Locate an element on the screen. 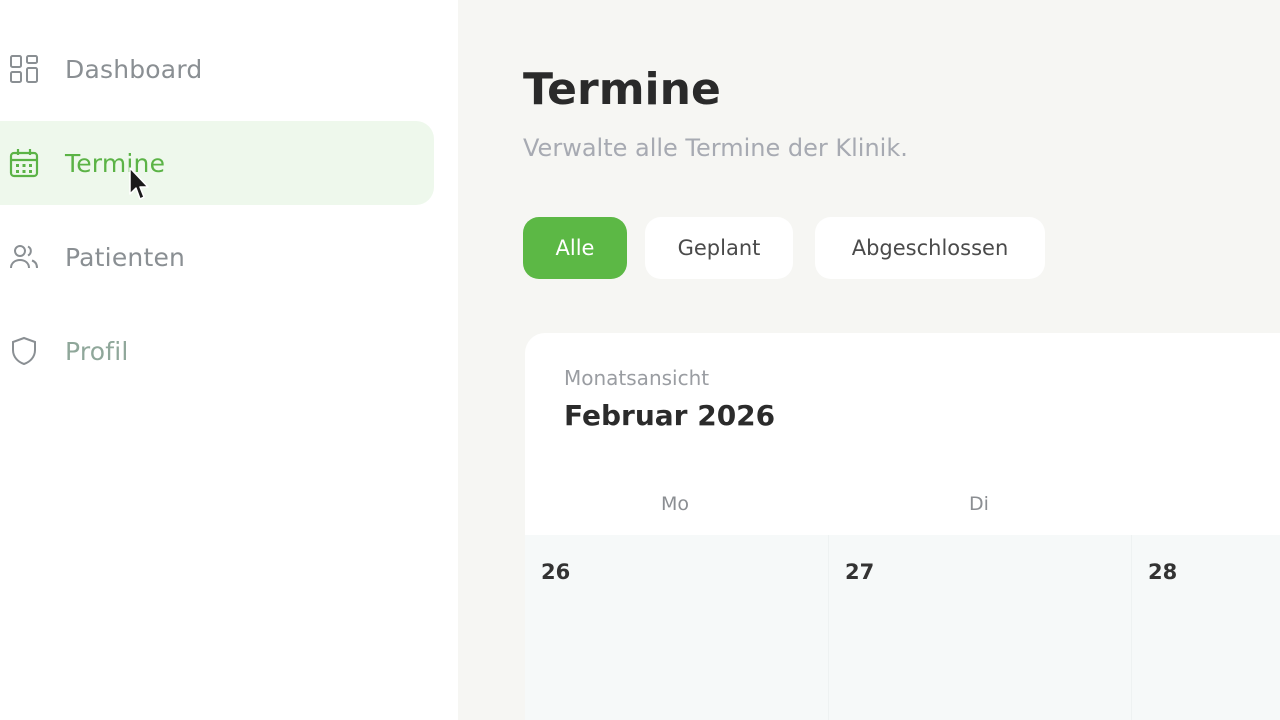 The width and height of the screenshot is (1280, 720). sidebar-item-dashboard: Dashboard is located at coordinates (217, 69).